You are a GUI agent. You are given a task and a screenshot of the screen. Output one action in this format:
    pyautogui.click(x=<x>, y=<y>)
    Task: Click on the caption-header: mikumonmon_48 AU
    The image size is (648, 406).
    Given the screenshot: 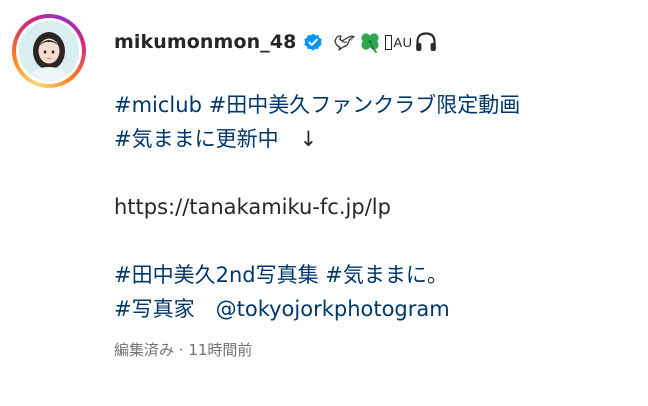 What is the action you would take?
    pyautogui.click(x=376, y=42)
    